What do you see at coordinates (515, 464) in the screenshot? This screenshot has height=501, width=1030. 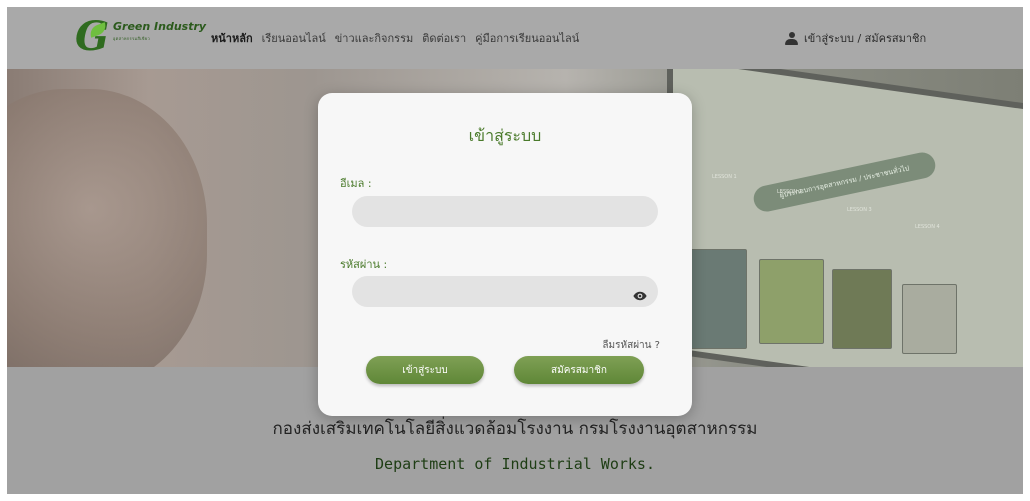 I see `department-name-en: Department of Industrial Works.` at bounding box center [515, 464].